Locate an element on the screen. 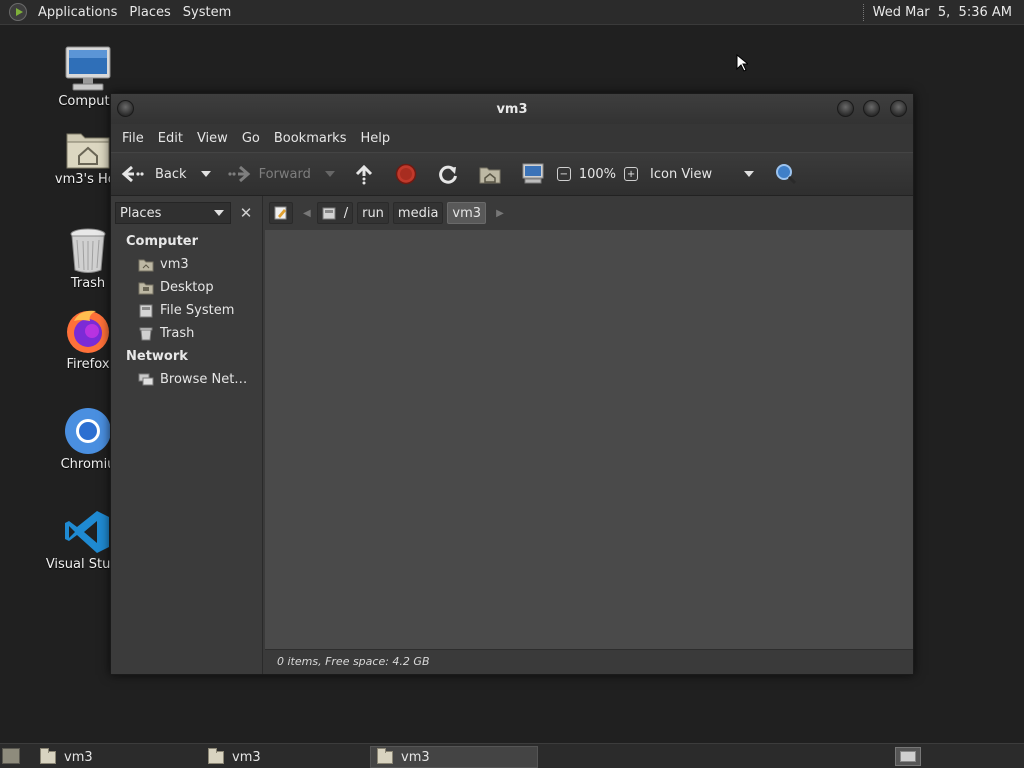 This screenshot has height=768, width=1024. sidebar-item-label: Desktop is located at coordinates (187, 287).